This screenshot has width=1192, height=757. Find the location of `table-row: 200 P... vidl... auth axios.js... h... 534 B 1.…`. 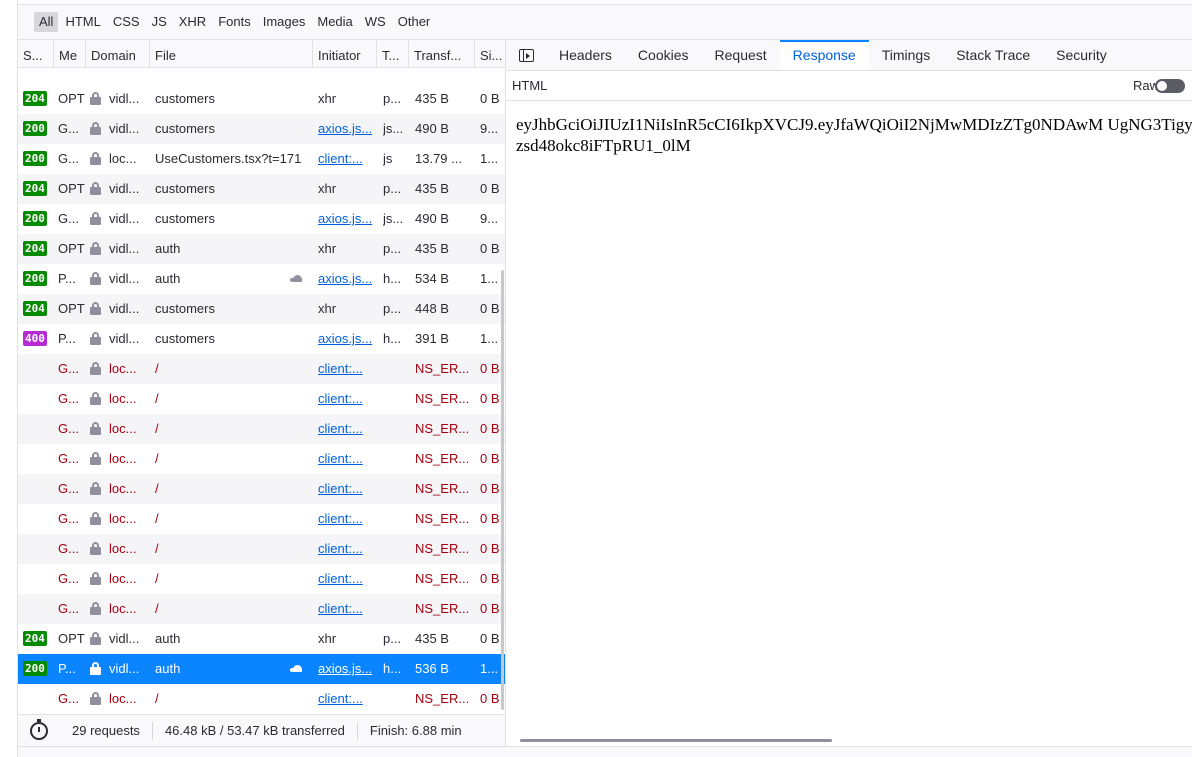

table-row: 200 P... vidl... auth axios.js... h... 534 B 1.… is located at coordinates (261, 279).